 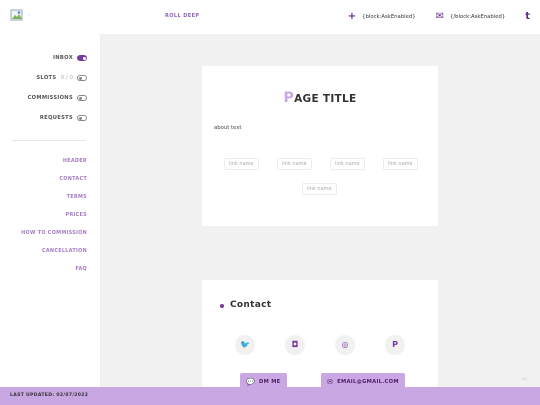 What do you see at coordinates (82, 58) in the screenshot?
I see `toggle-inbox-switch` at bounding box center [82, 58].